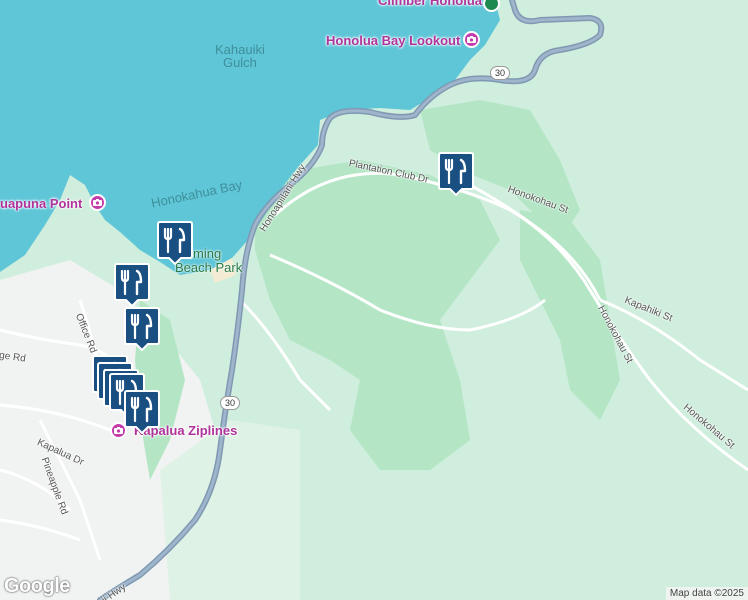 The image size is (748, 600). I want to click on map-attribution: Map data ©2025, so click(706, 593).